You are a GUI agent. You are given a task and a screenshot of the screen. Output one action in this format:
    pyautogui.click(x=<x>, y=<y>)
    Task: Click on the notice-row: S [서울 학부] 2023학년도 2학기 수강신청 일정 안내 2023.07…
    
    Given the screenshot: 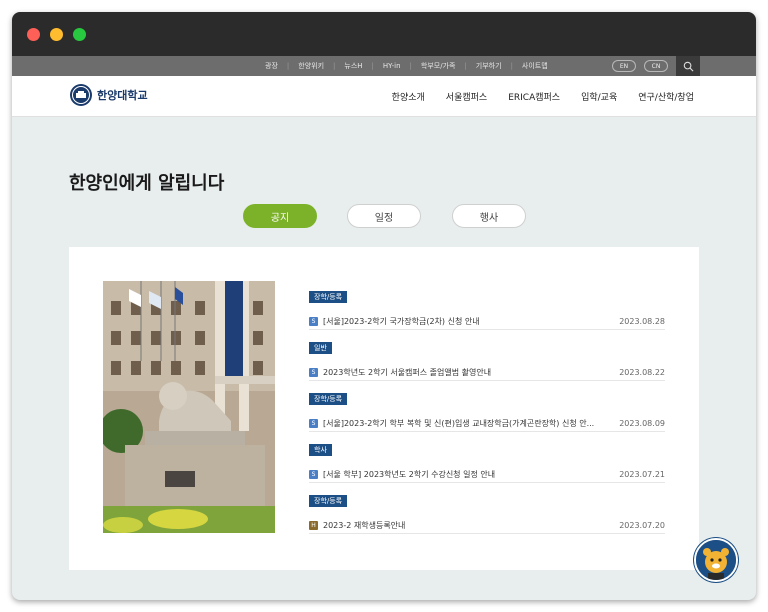 What is the action you would take?
    pyautogui.click(x=487, y=474)
    